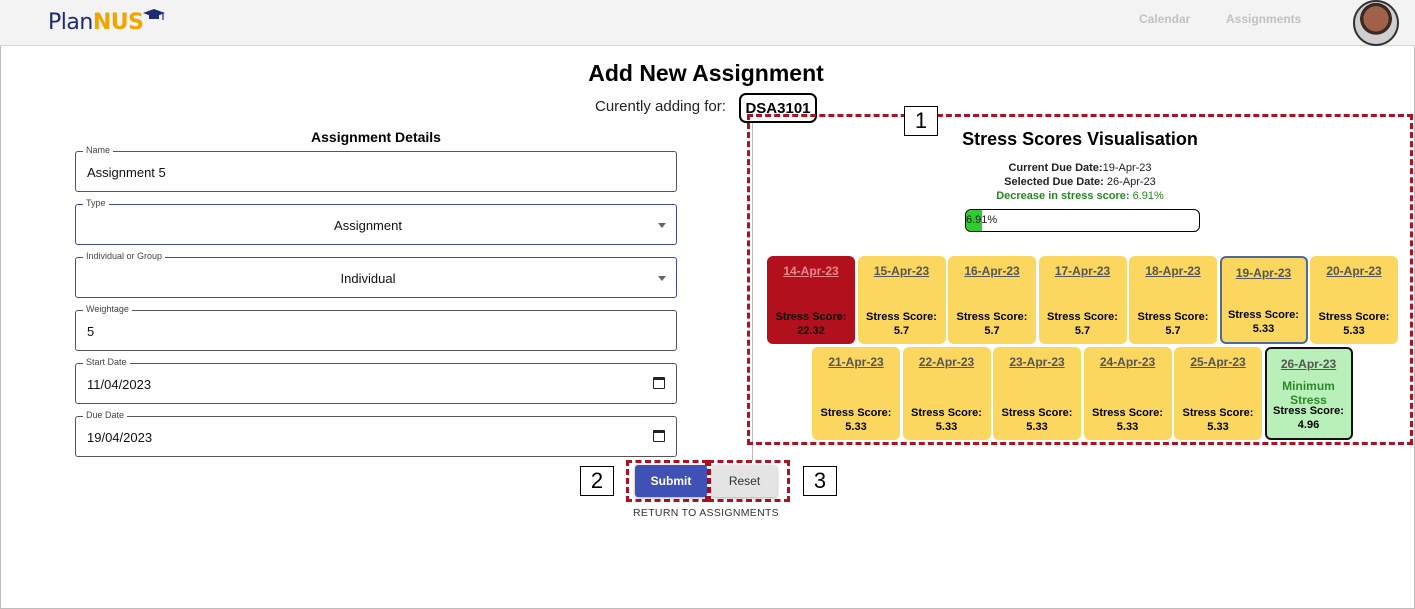 The width and height of the screenshot is (1415, 609). I want to click on nav-assignments-link: Assignments, so click(1263, 19).